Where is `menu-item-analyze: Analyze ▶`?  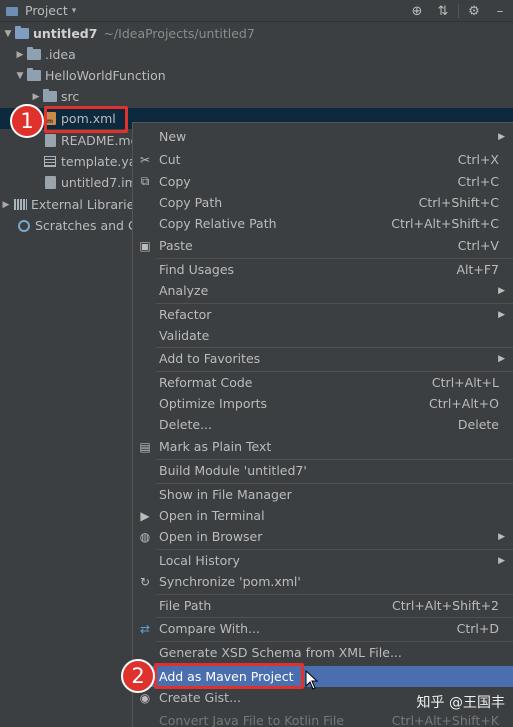
menu-item-analyze: Analyze ▶ is located at coordinates (323, 290).